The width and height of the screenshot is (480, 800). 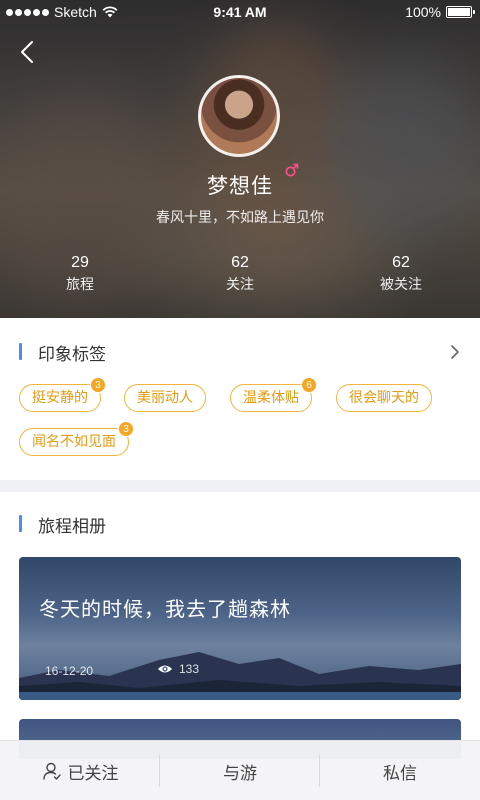 I want to click on chevron-right-icon, so click(x=455, y=352).